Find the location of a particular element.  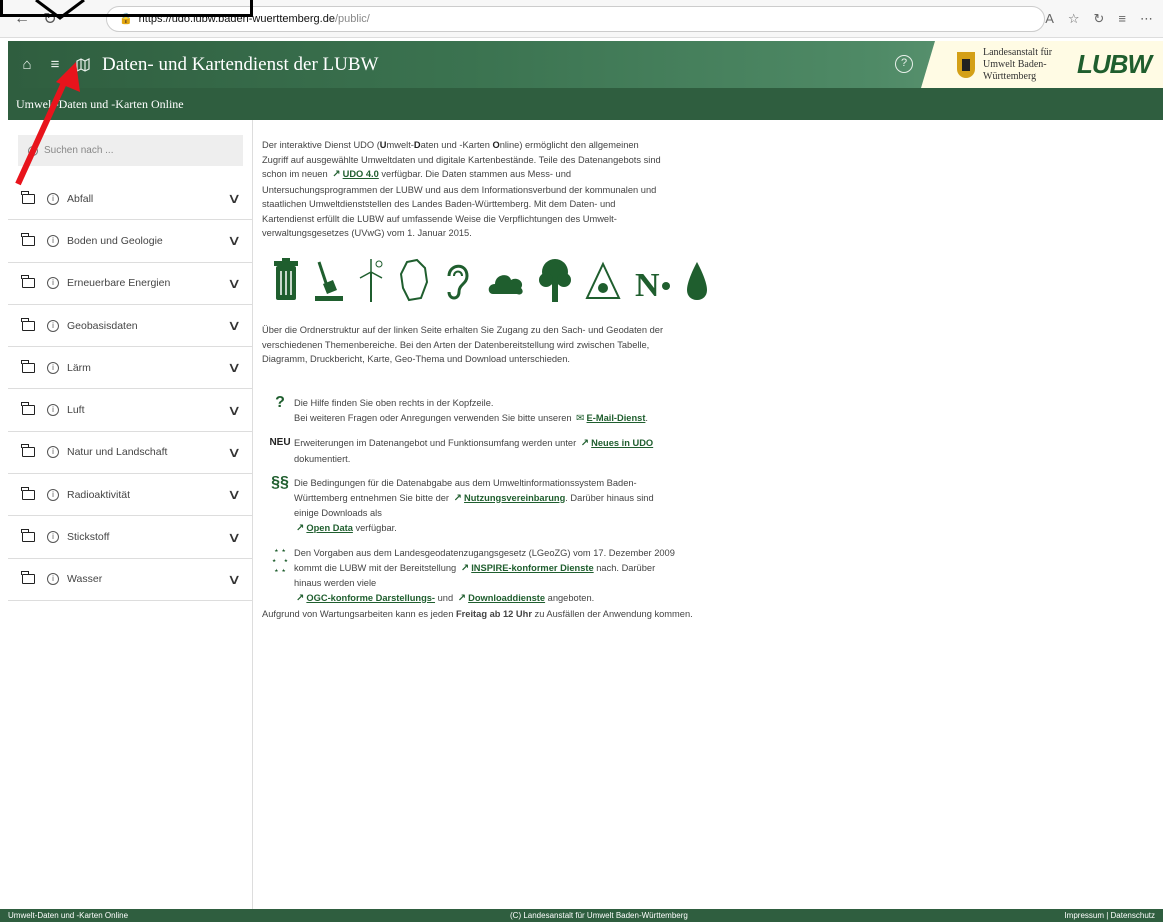

neues-link: Neues in UDO is located at coordinates (622, 443).